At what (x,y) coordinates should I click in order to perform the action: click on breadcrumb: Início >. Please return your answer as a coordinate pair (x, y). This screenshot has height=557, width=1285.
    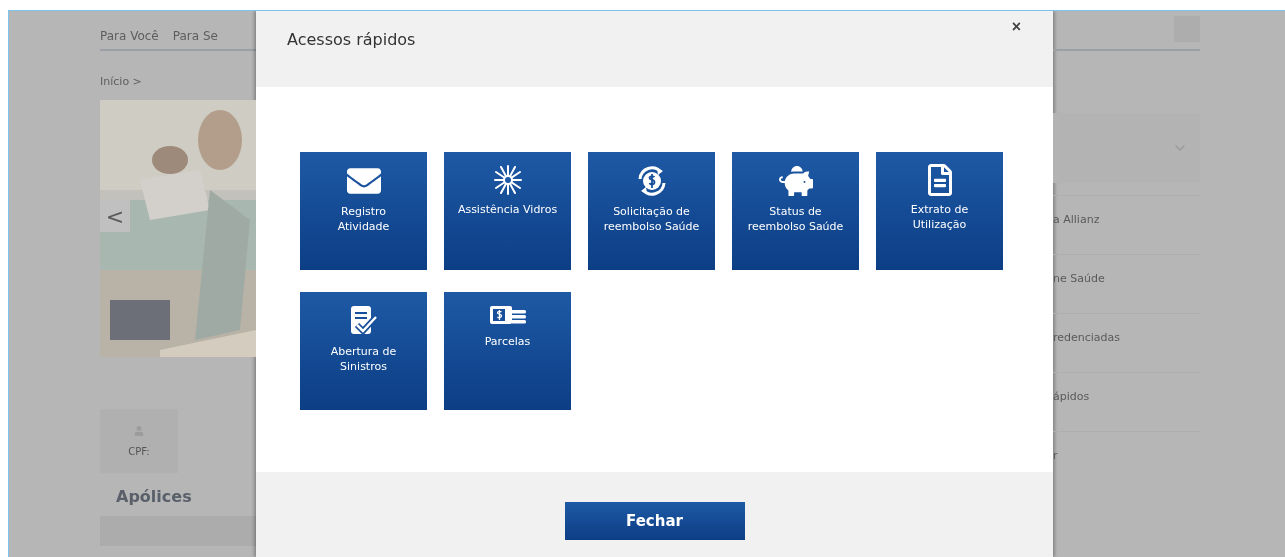
    Looking at the image, I should click on (121, 81).